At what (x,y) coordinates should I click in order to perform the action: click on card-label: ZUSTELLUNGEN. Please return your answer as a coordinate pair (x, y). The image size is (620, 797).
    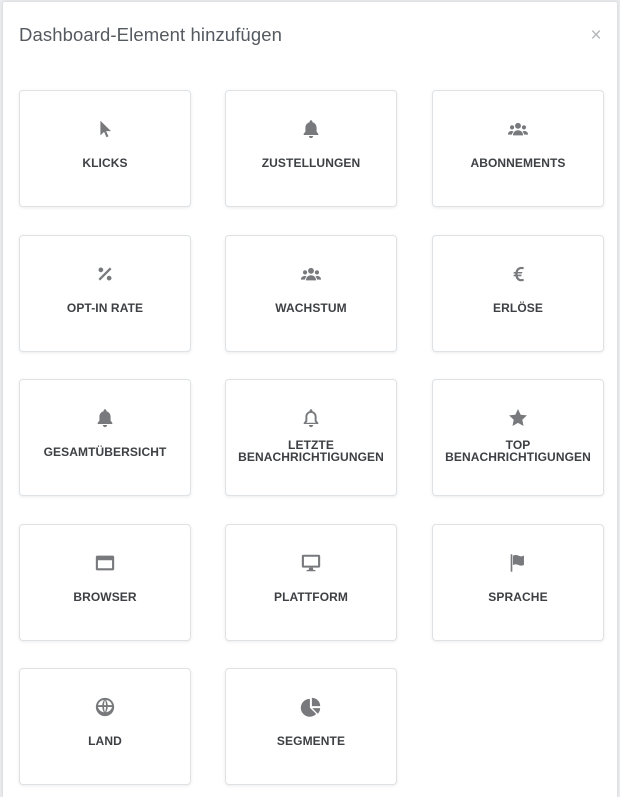
    Looking at the image, I should click on (311, 163).